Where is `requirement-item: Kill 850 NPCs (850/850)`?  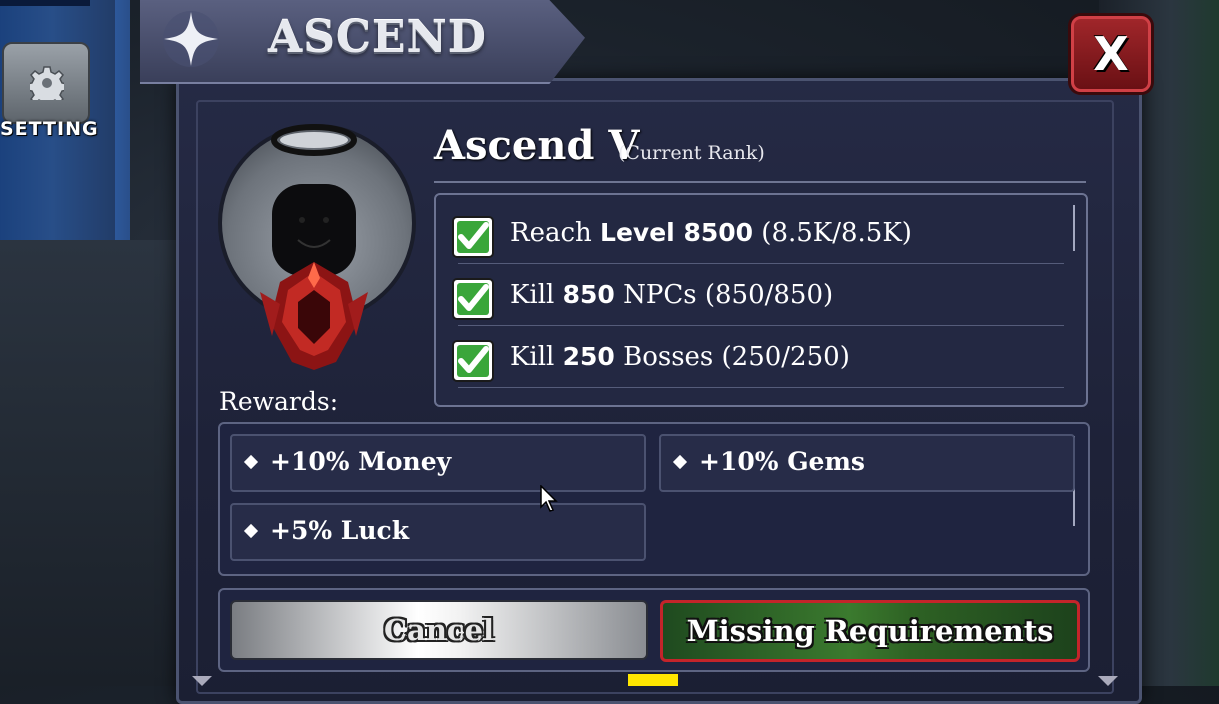
requirement-item: Kill 850 NPCs (850/850) is located at coordinates (758, 297).